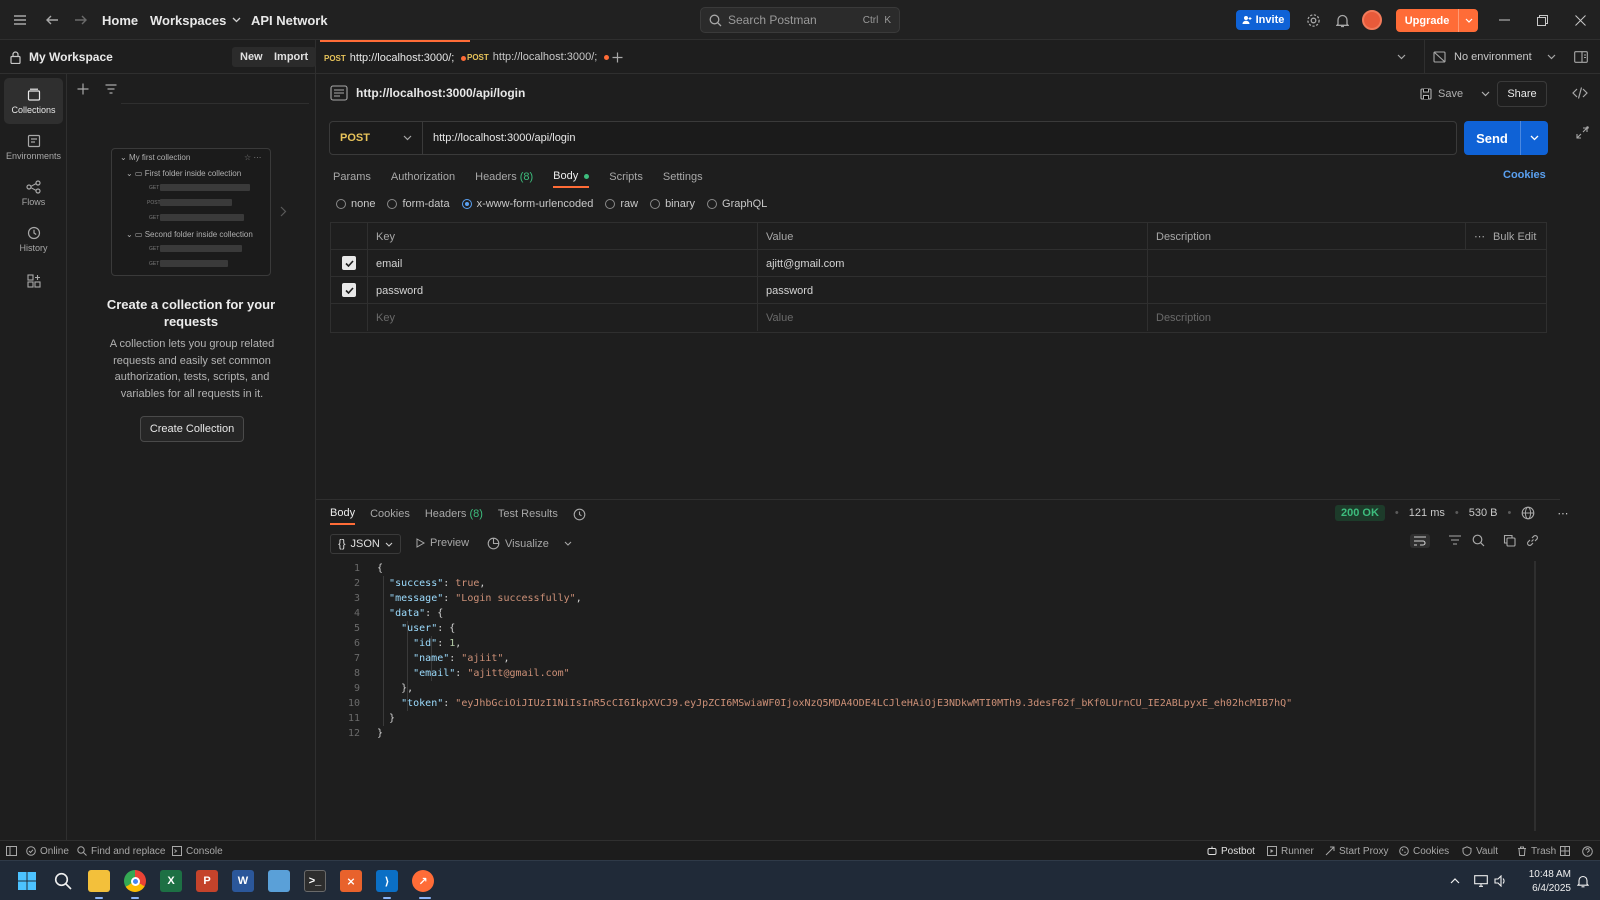 The height and width of the screenshot is (900, 1600). What do you see at coordinates (1263, 20) in the screenshot?
I see `invite-button: Invite` at bounding box center [1263, 20].